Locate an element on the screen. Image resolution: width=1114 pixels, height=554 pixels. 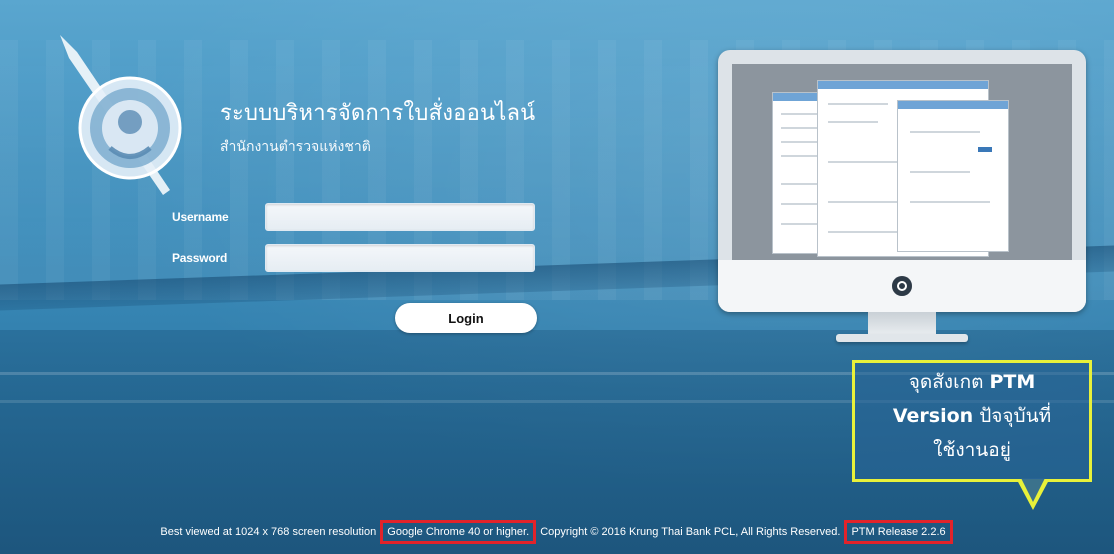
callout-line1-bold: PTM is located at coordinates (1012, 382).